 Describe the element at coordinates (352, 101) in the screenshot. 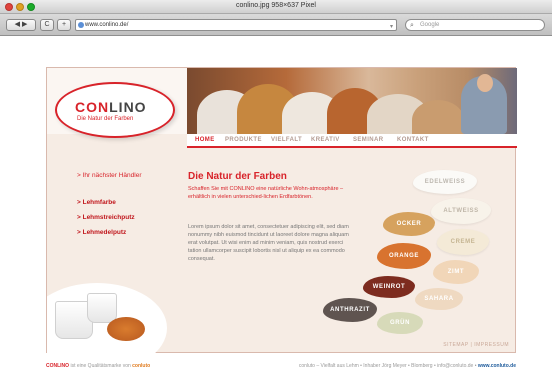

I see `hero-image` at that location.